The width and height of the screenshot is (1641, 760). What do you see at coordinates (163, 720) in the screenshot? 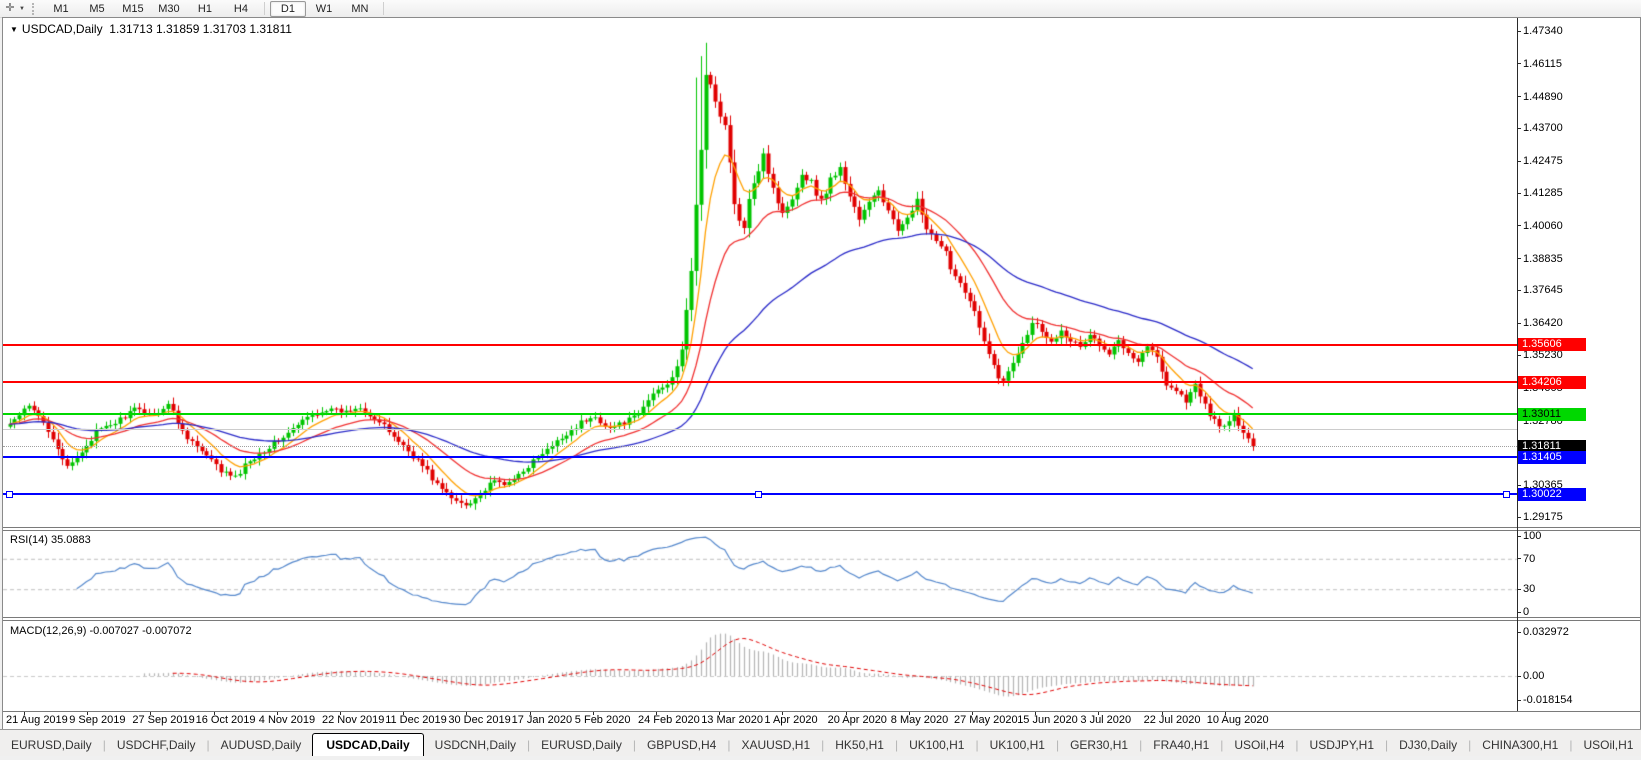
I see `date-tick-label: 27 Sep 2019` at bounding box center [163, 720].